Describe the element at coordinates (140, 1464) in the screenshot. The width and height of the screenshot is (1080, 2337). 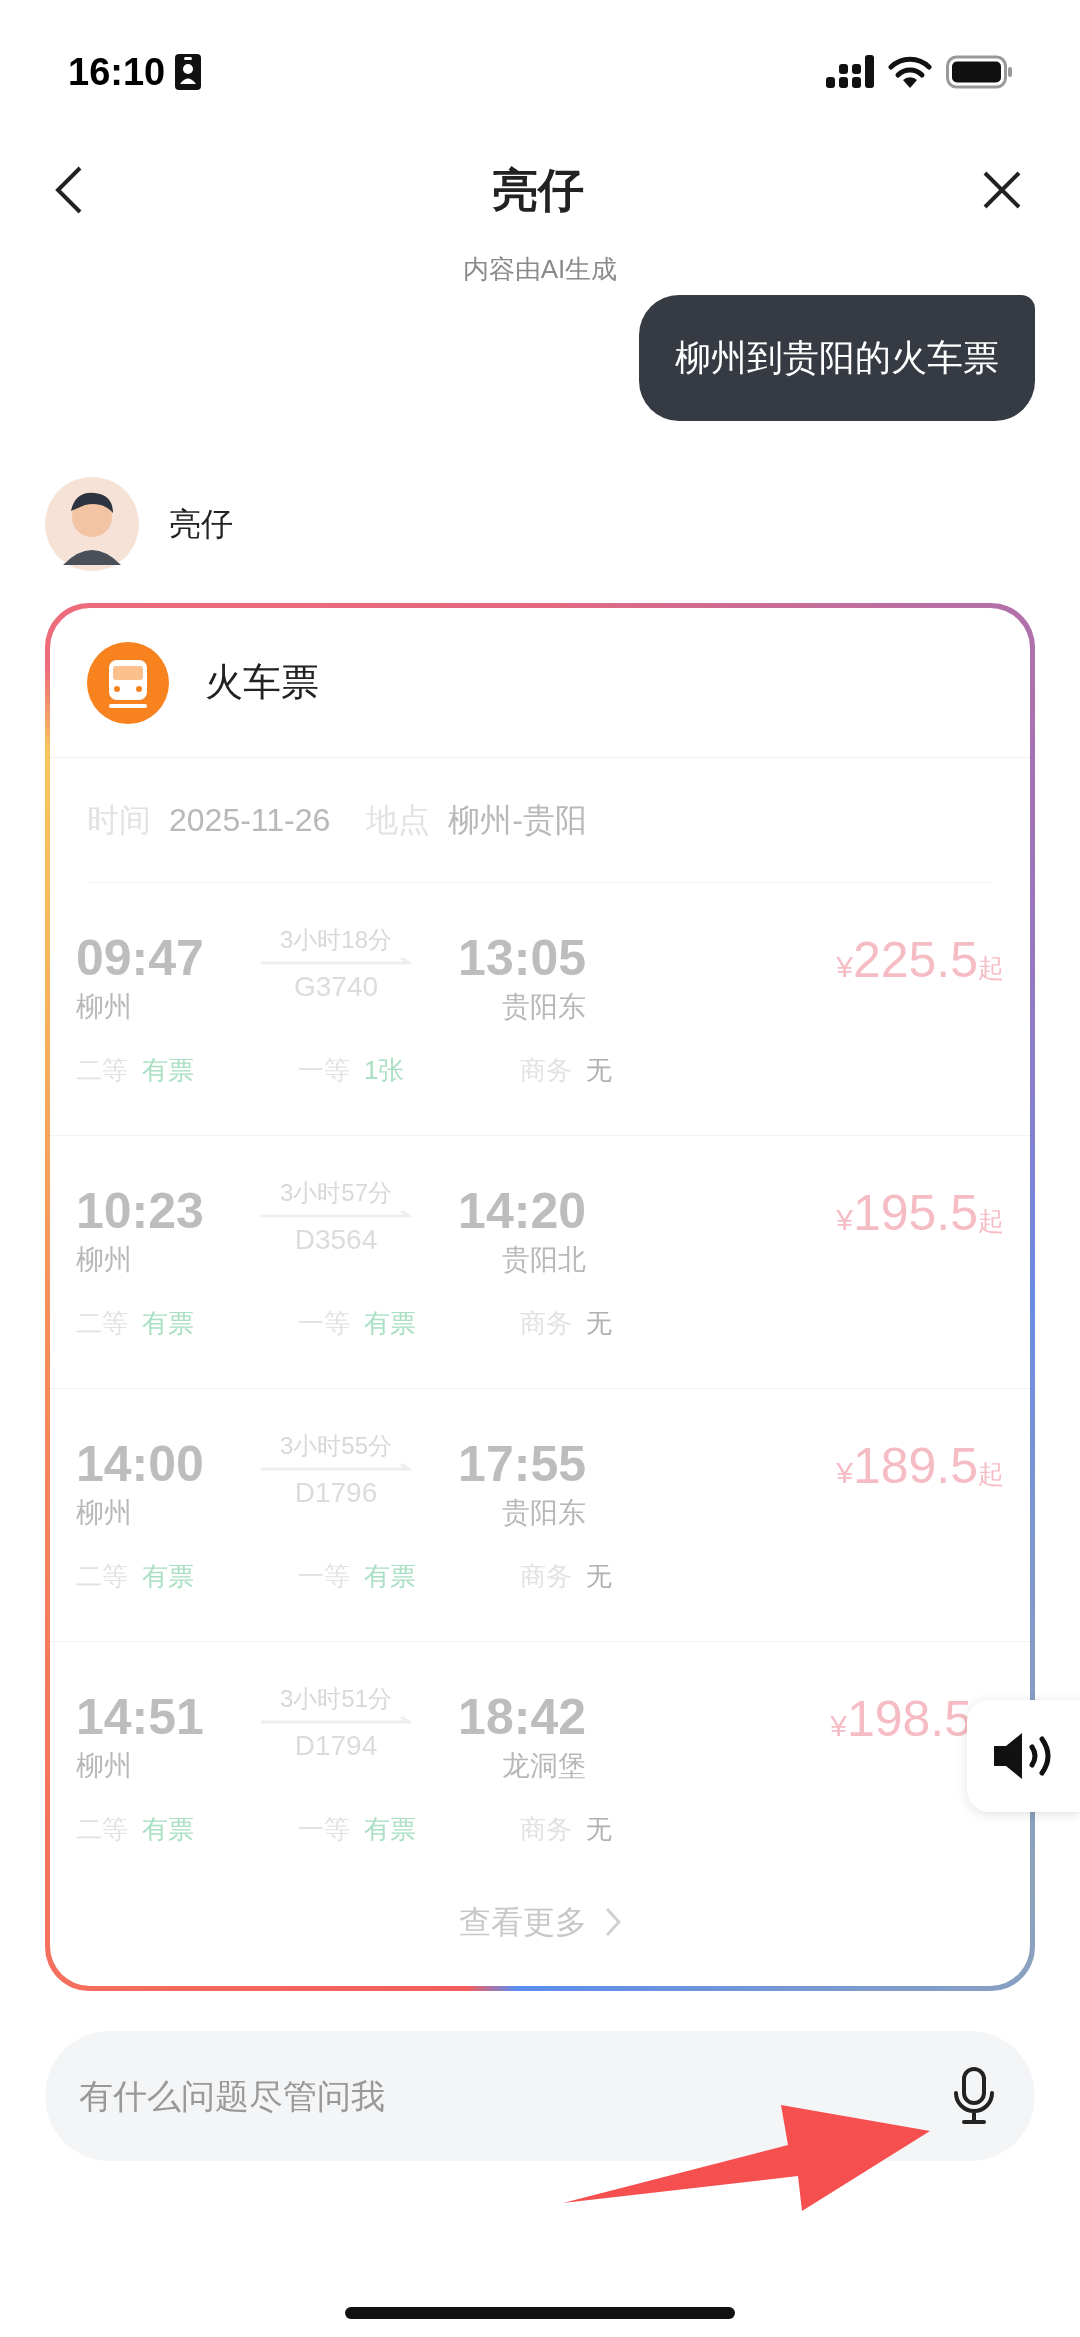
I see `depart-time: 14:00` at that location.